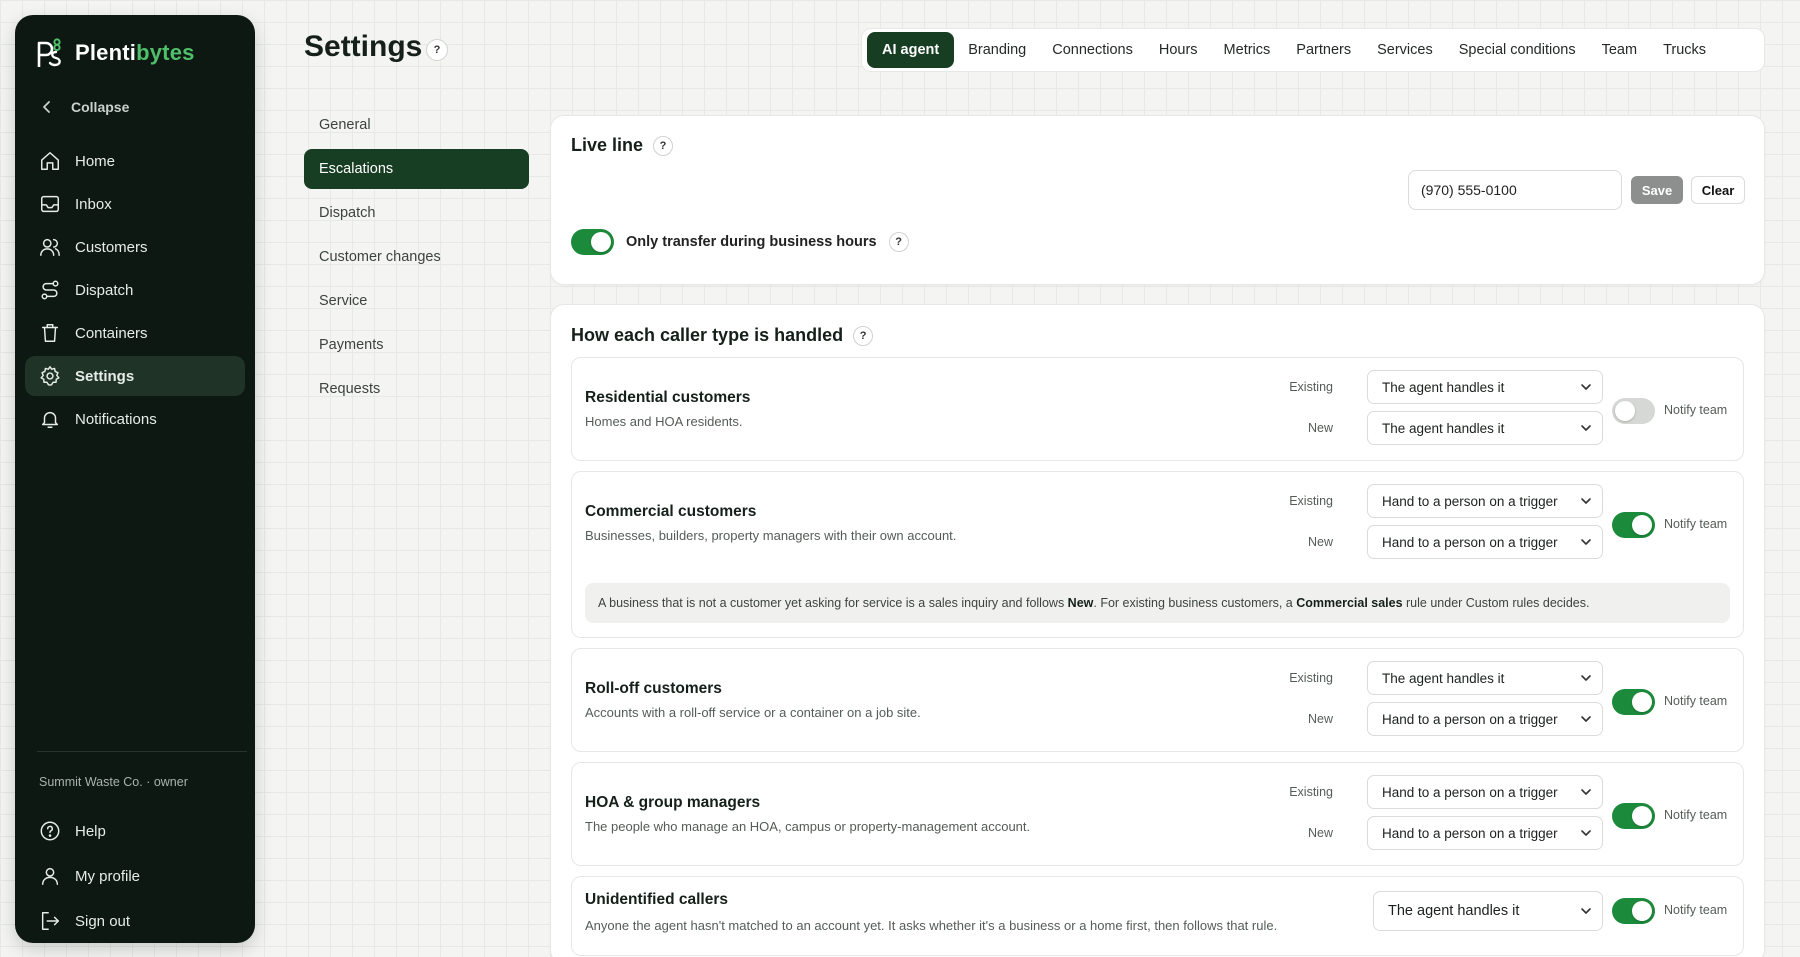 This screenshot has width=1800, height=957. Describe the element at coordinates (50, 204) in the screenshot. I see `inbox-icon` at that location.